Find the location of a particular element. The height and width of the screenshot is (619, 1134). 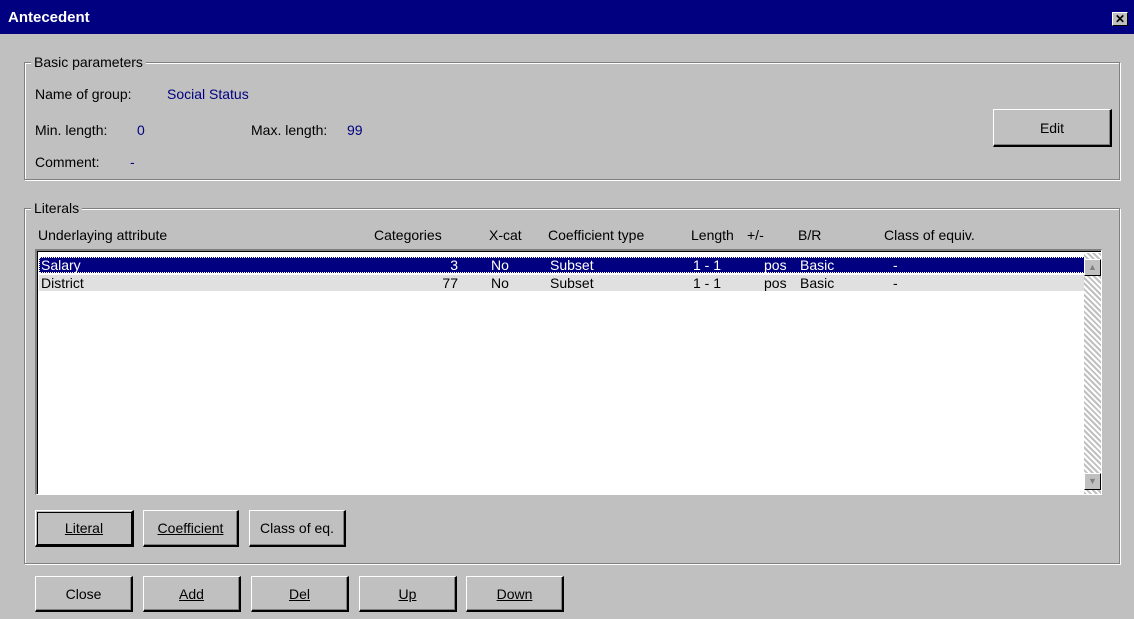

coefficient-button: Coefficient is located at coordinates (191, 528).